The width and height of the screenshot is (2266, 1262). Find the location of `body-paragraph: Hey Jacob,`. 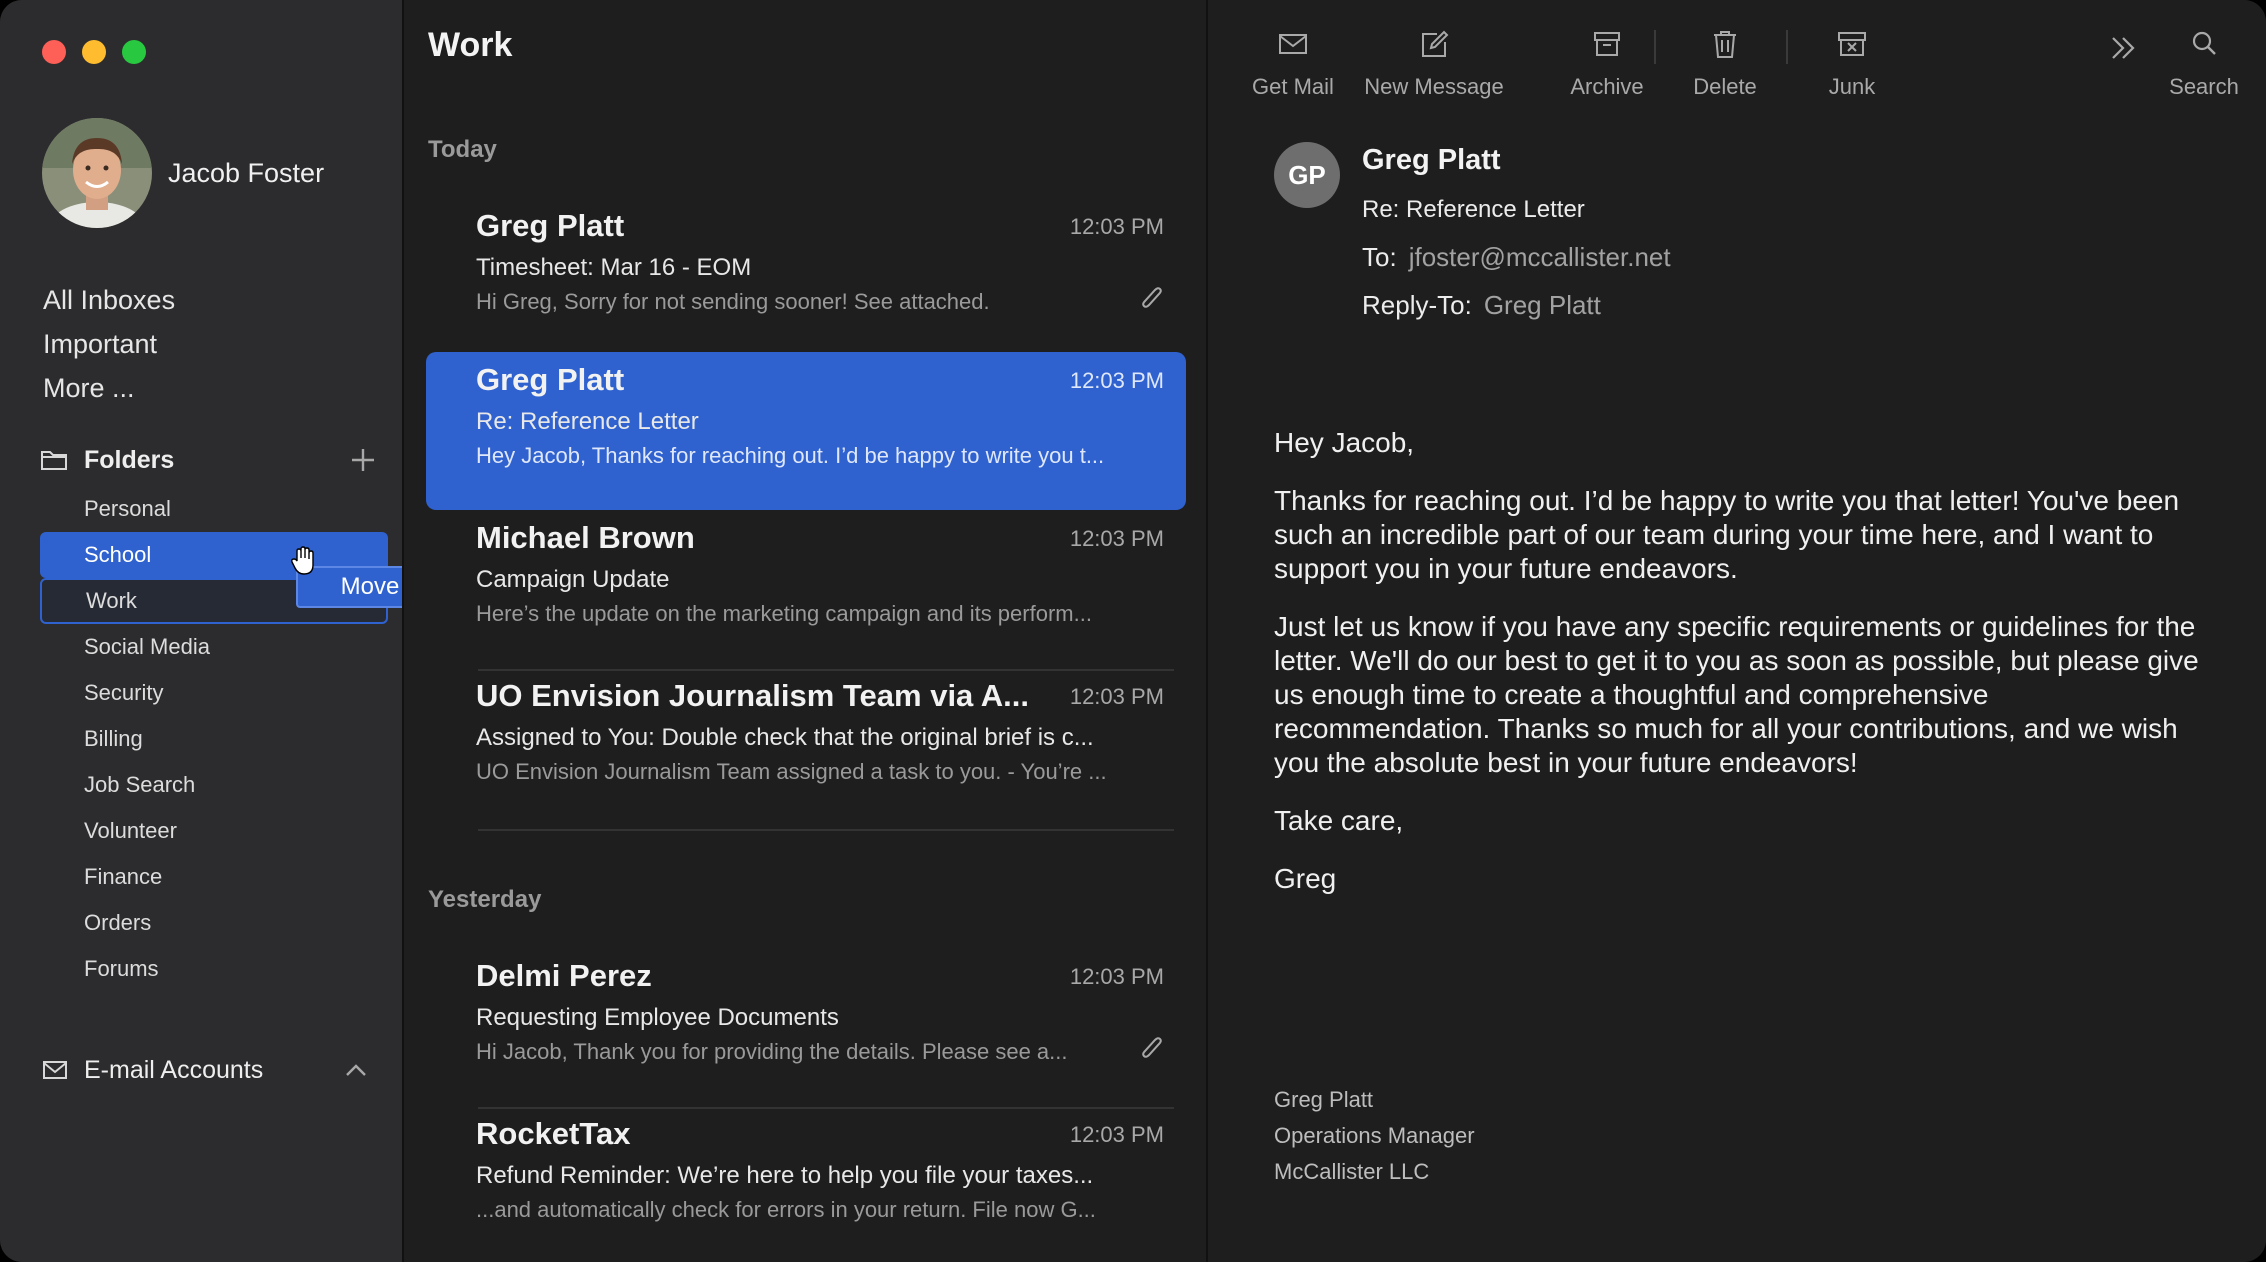

body-paragraph: Hey Jacob, is located at coordinates (1344, 442).